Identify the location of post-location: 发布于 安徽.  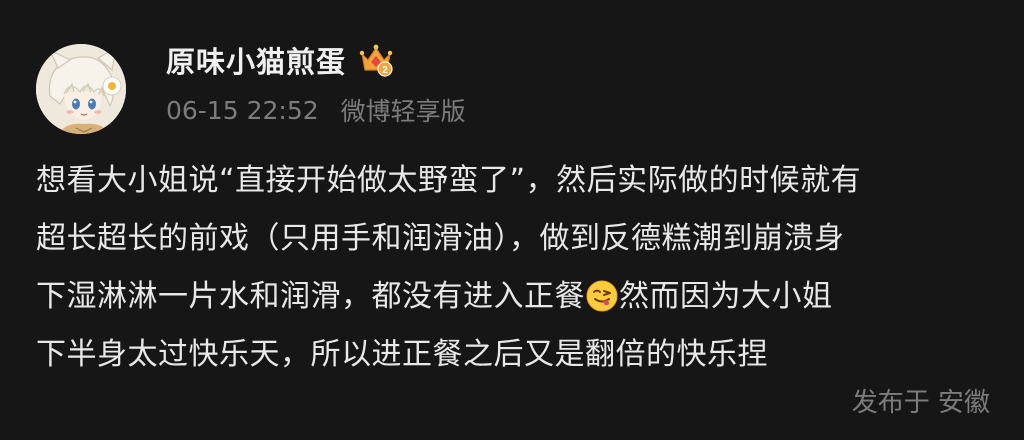
(920, 403).